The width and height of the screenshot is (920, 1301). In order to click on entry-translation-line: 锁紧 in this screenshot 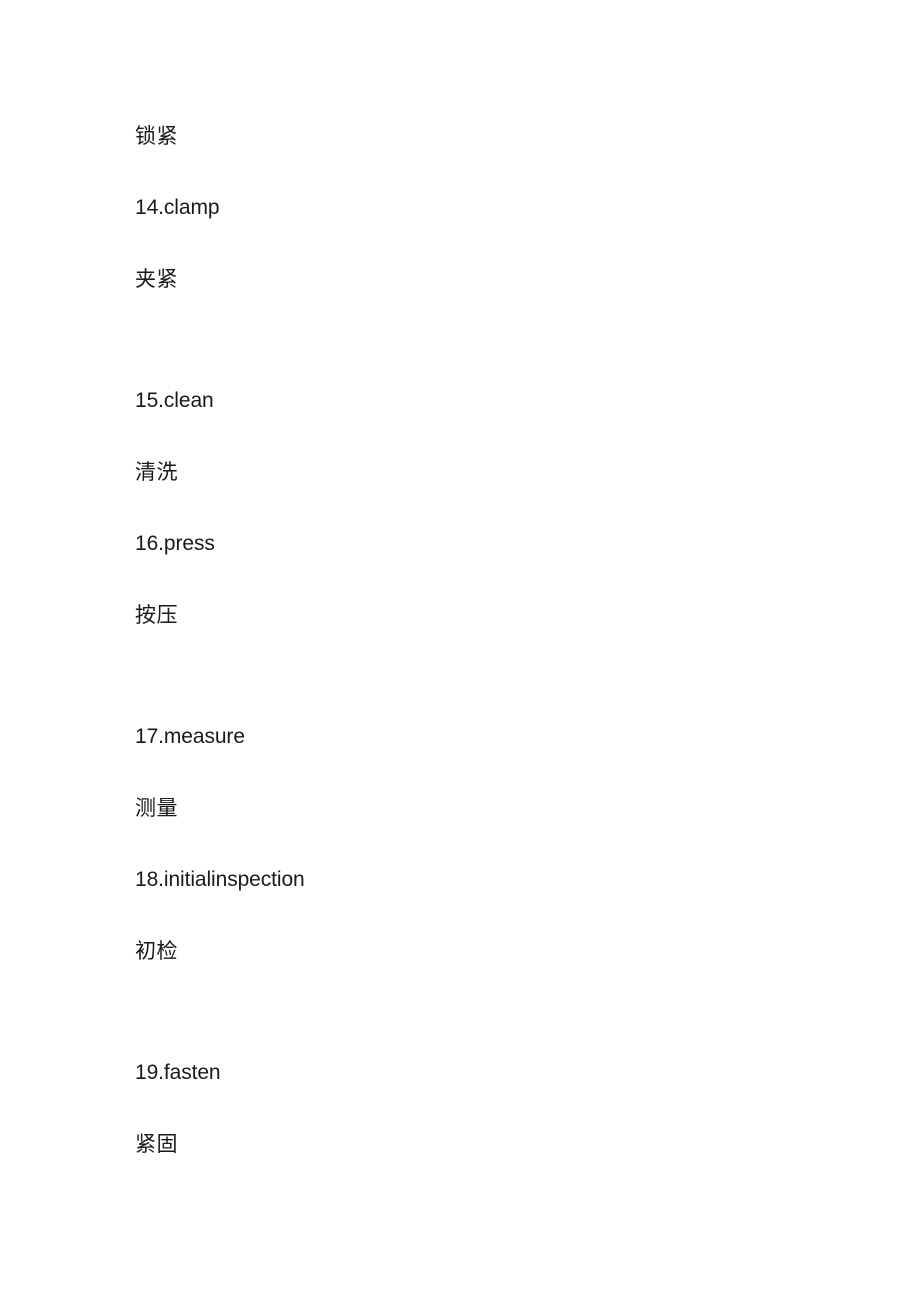, I will do `click(156, 136)`.